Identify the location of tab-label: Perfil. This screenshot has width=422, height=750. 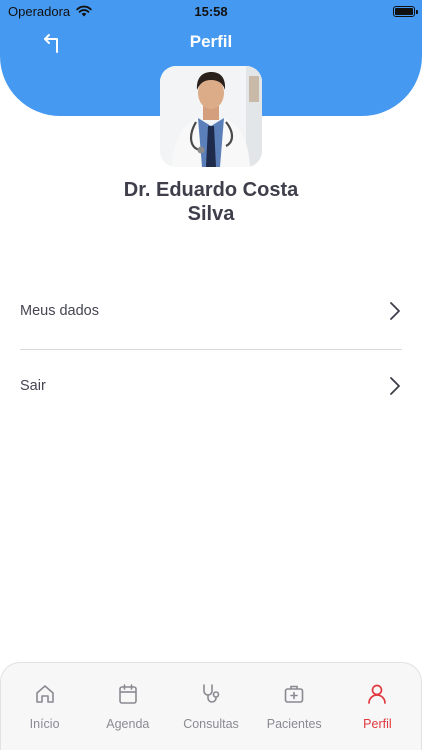
(377, 724).